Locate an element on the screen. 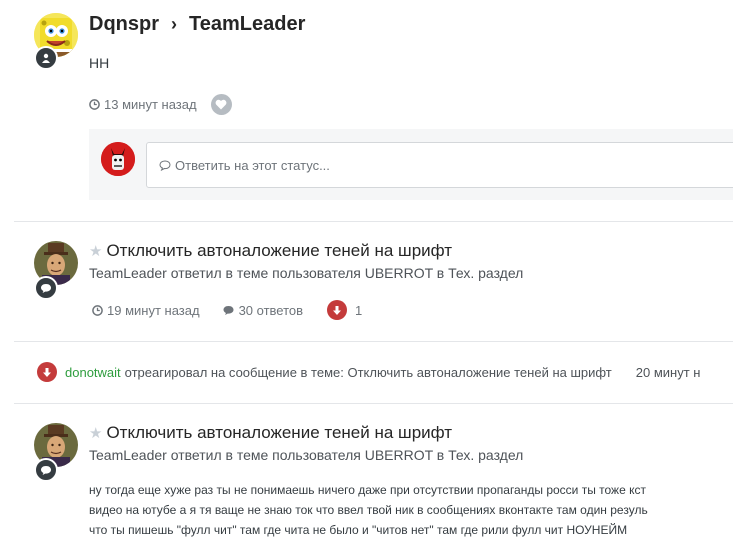  post-meta: 19 минут назад 30 ответов 1 is located at coordinates (227, 310).